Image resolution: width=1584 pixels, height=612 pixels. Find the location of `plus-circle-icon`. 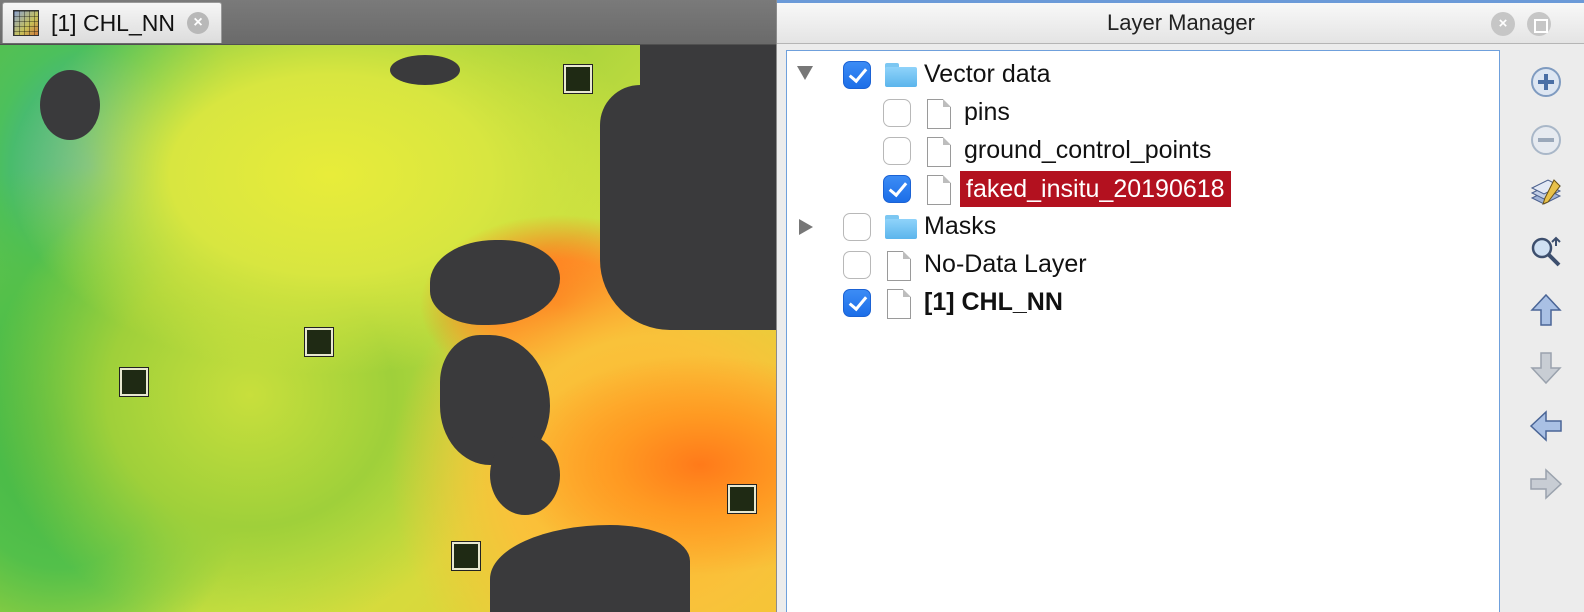

plus-circle-icon is located at coordinates (1546, 82).